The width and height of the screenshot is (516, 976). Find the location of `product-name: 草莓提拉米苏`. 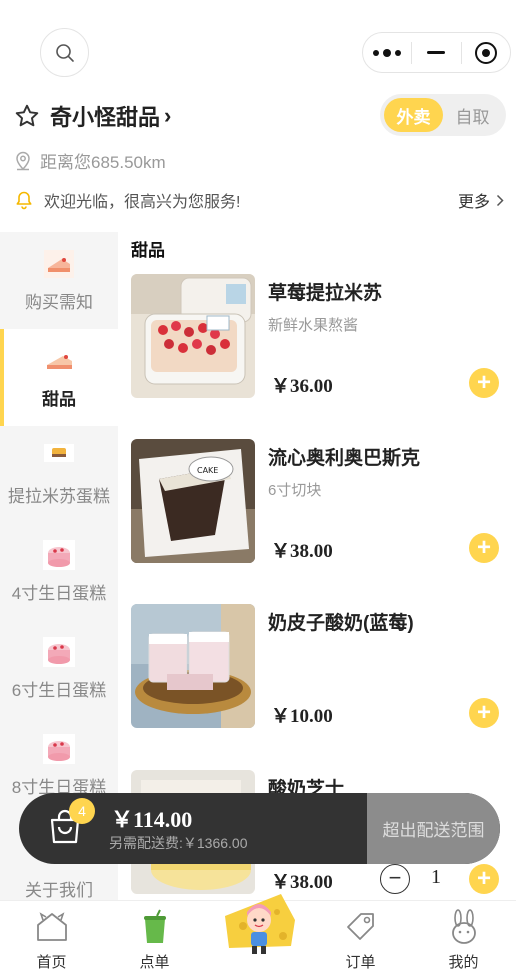

product-name: 草莓提拉米苏 is located at coordinates (325, 293).